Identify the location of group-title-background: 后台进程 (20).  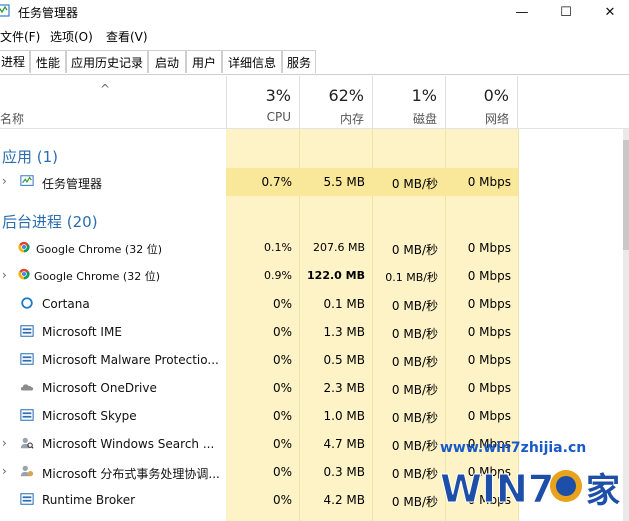
(50, 222).